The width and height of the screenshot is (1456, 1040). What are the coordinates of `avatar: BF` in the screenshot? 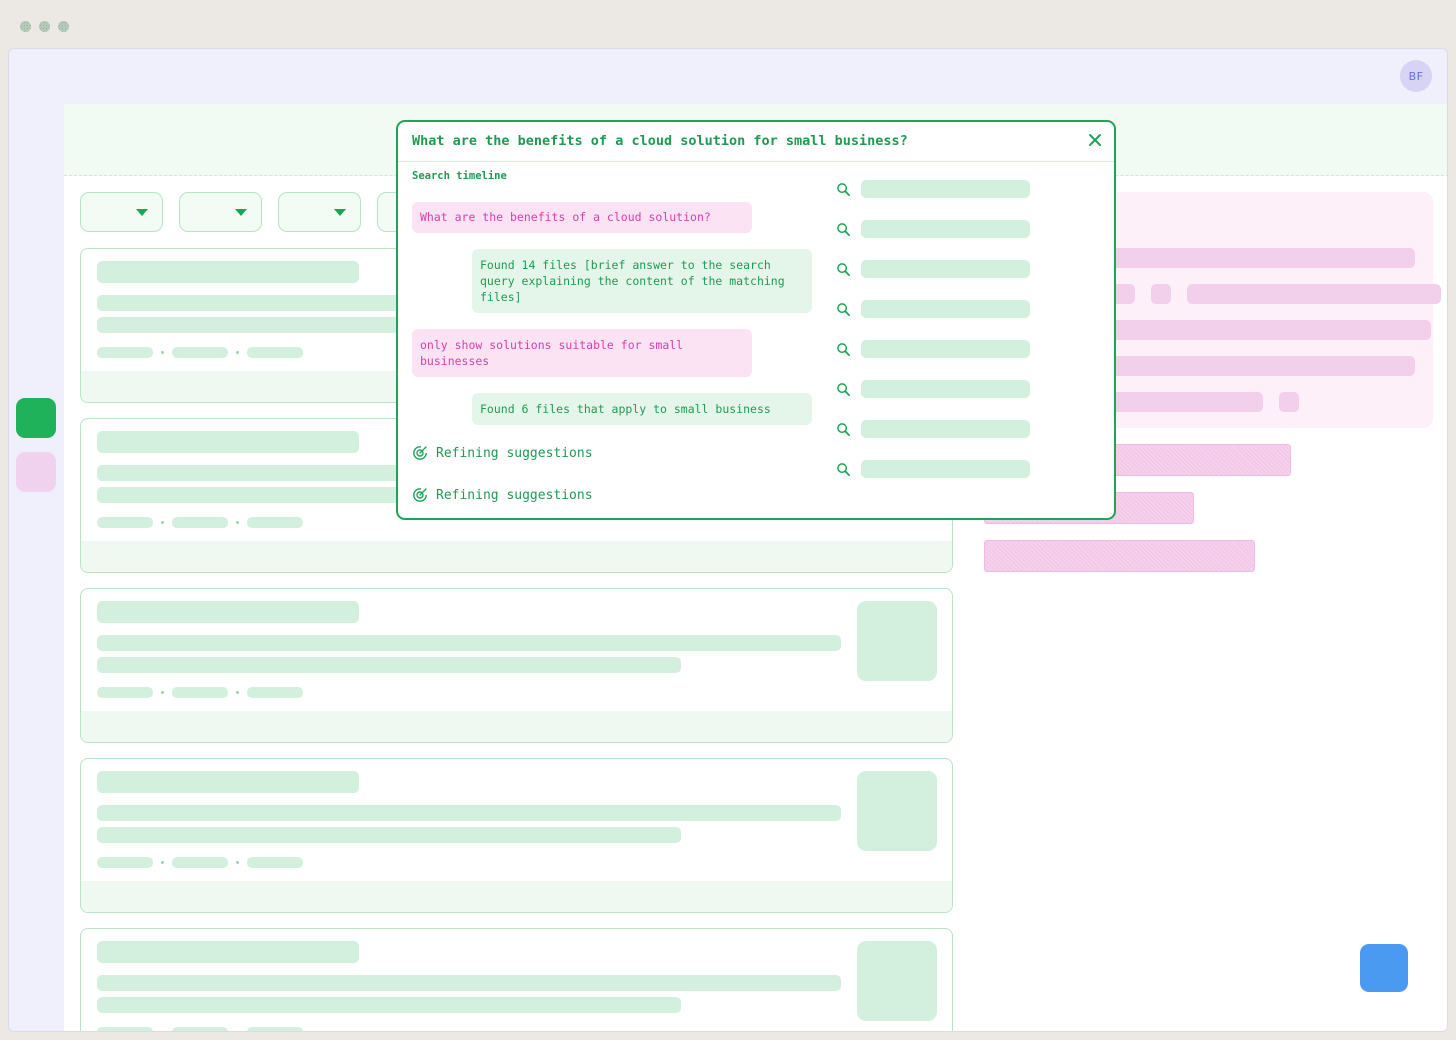 It's located at (1416, 76).